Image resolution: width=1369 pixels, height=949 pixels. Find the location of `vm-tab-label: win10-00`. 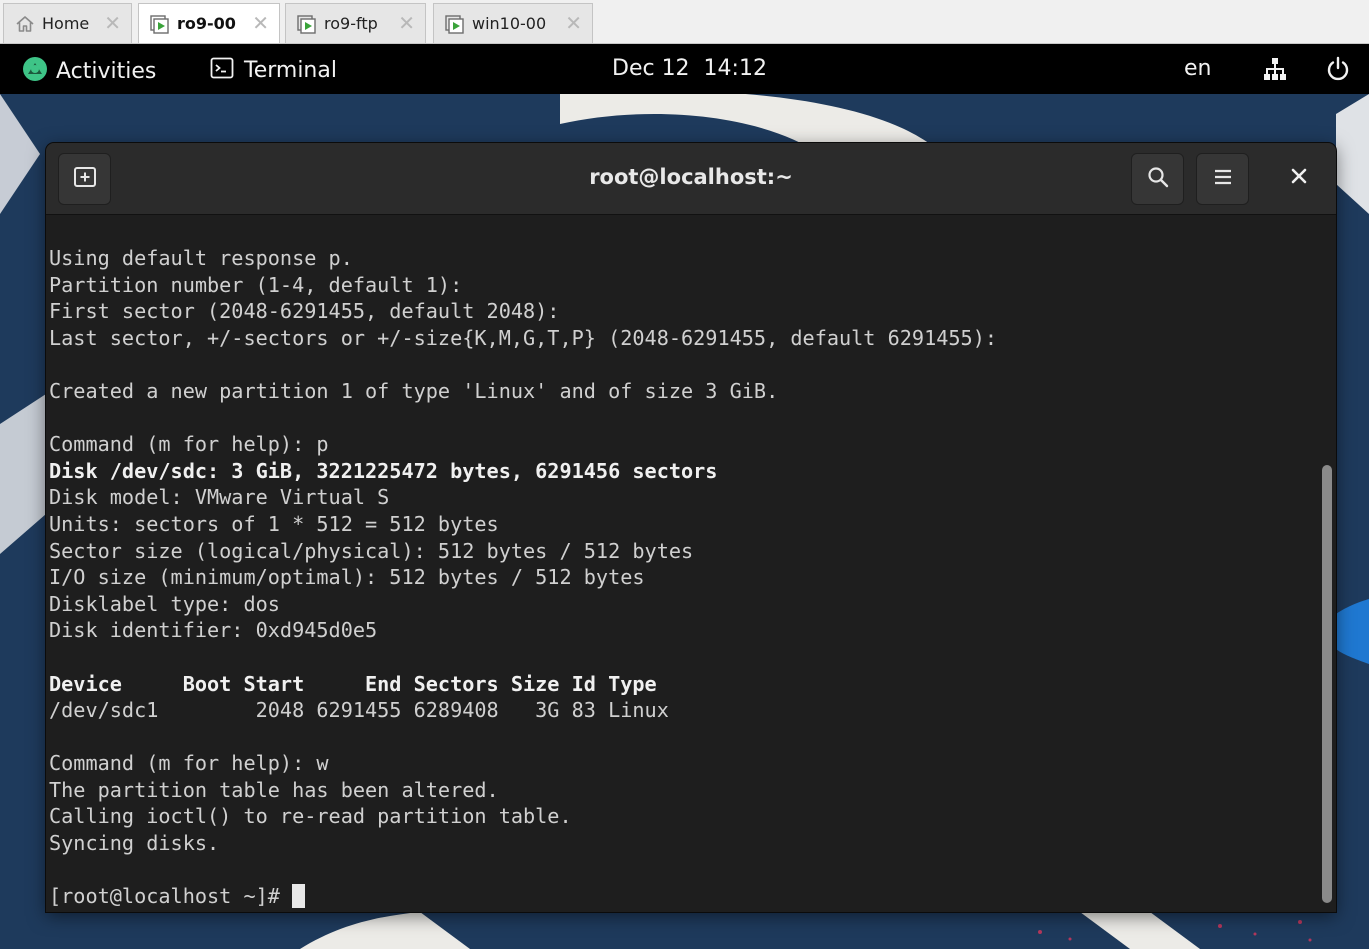

vm-tab-label: win10-00 is located at coordinates (509, 23).